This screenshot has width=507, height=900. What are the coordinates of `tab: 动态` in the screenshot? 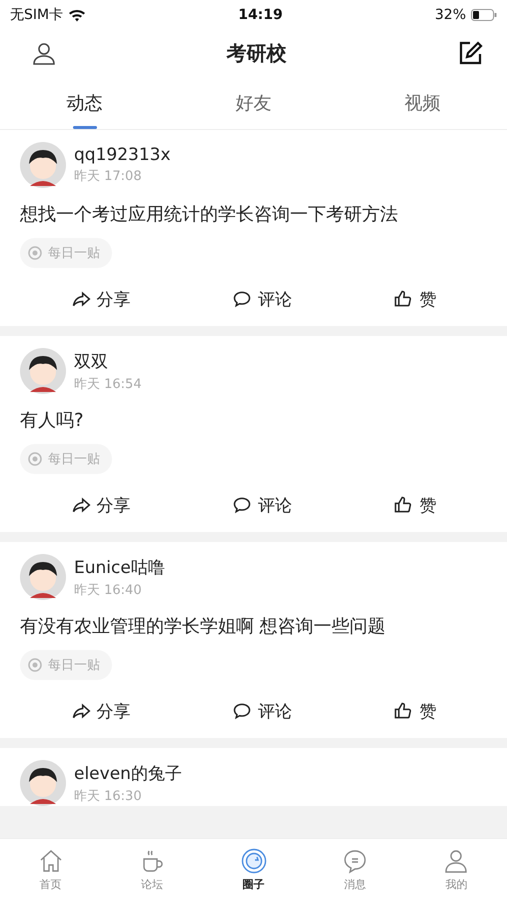 It's located at (84, 102).